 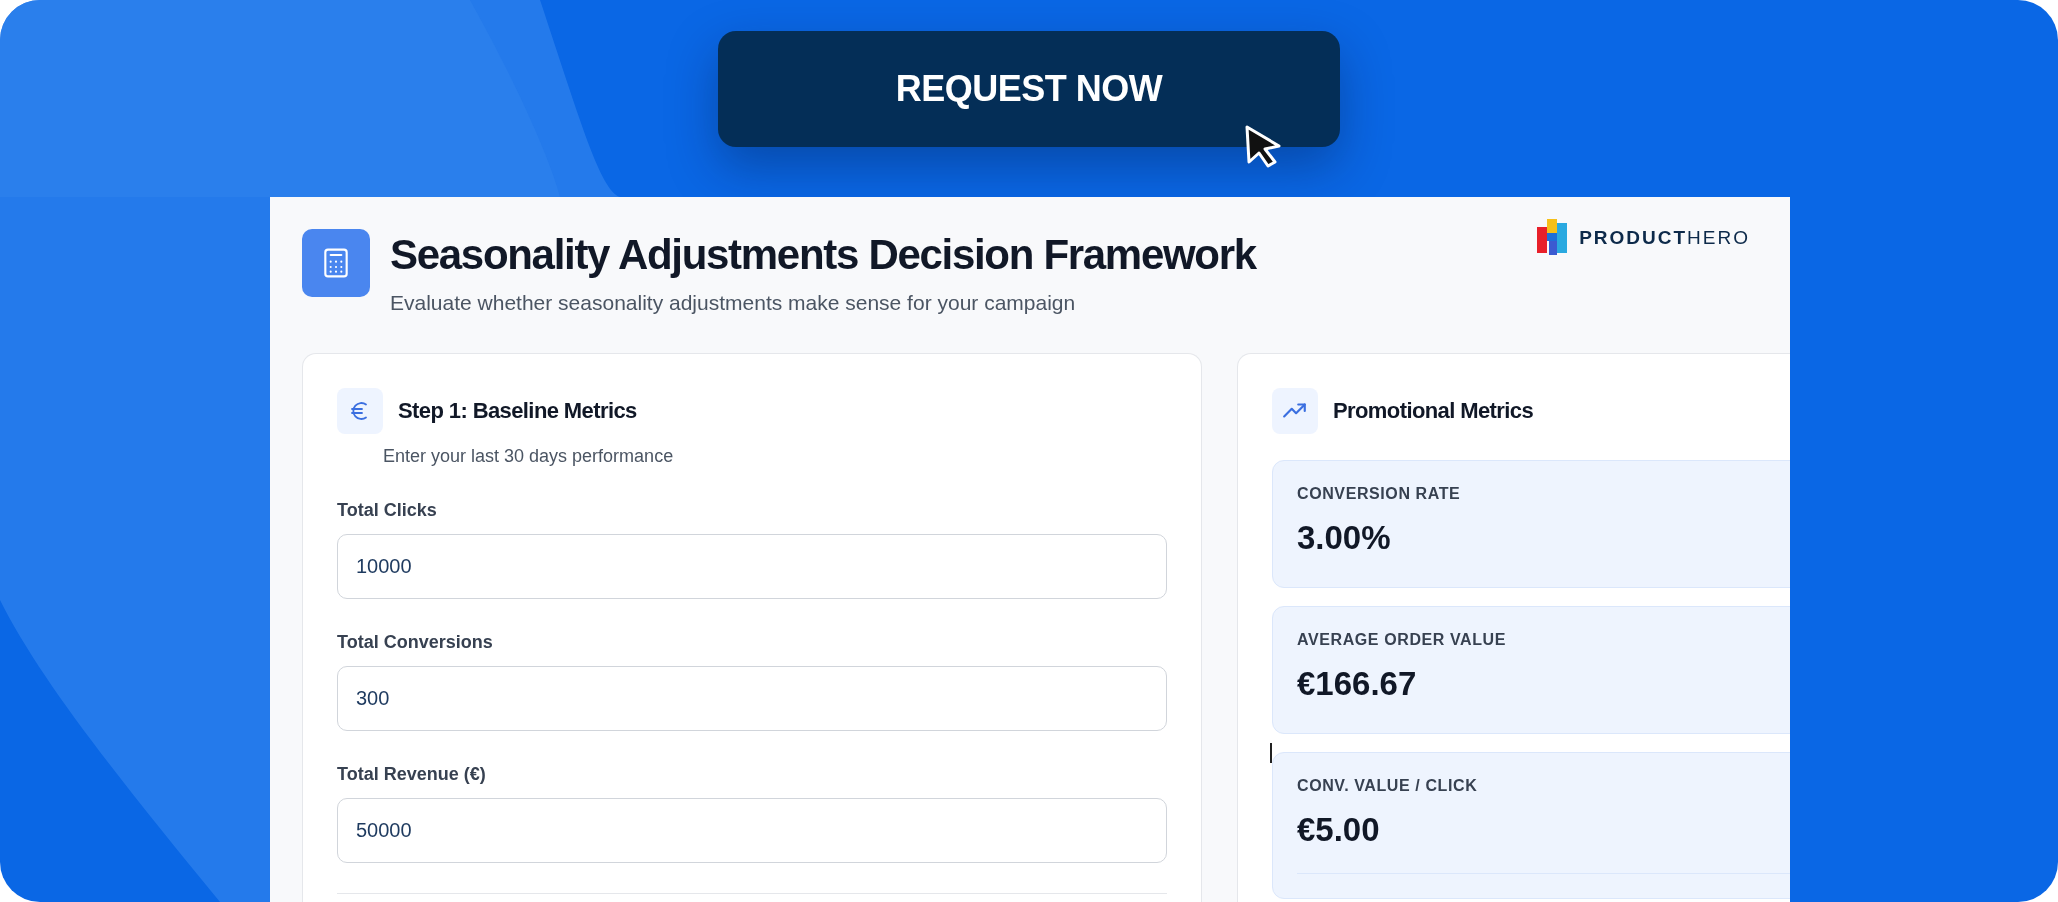 What do you see at coordinates (336, 263) in the screenshot?
I see `calculator-icon` at bounding box center [336, 263].